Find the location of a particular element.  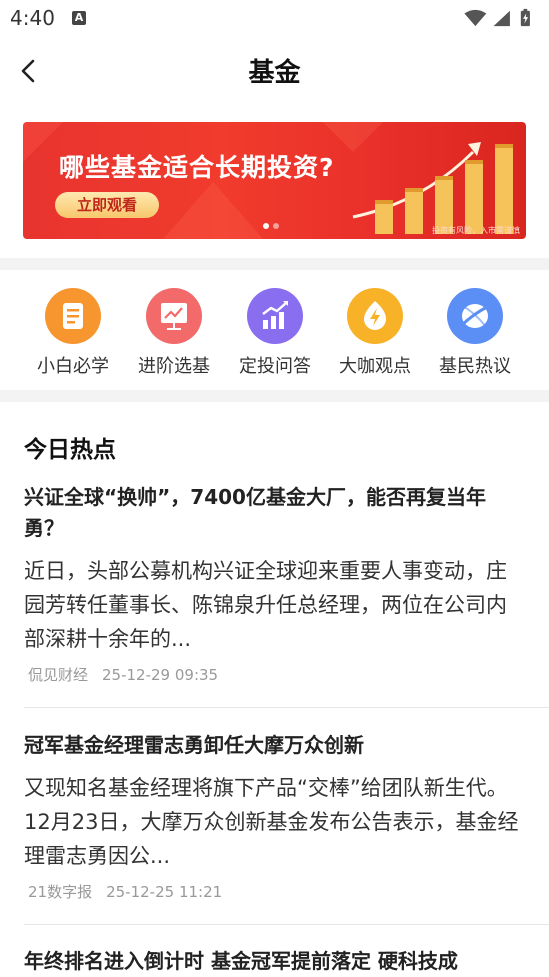

system-status-icons is located at coordinates (497, 17).